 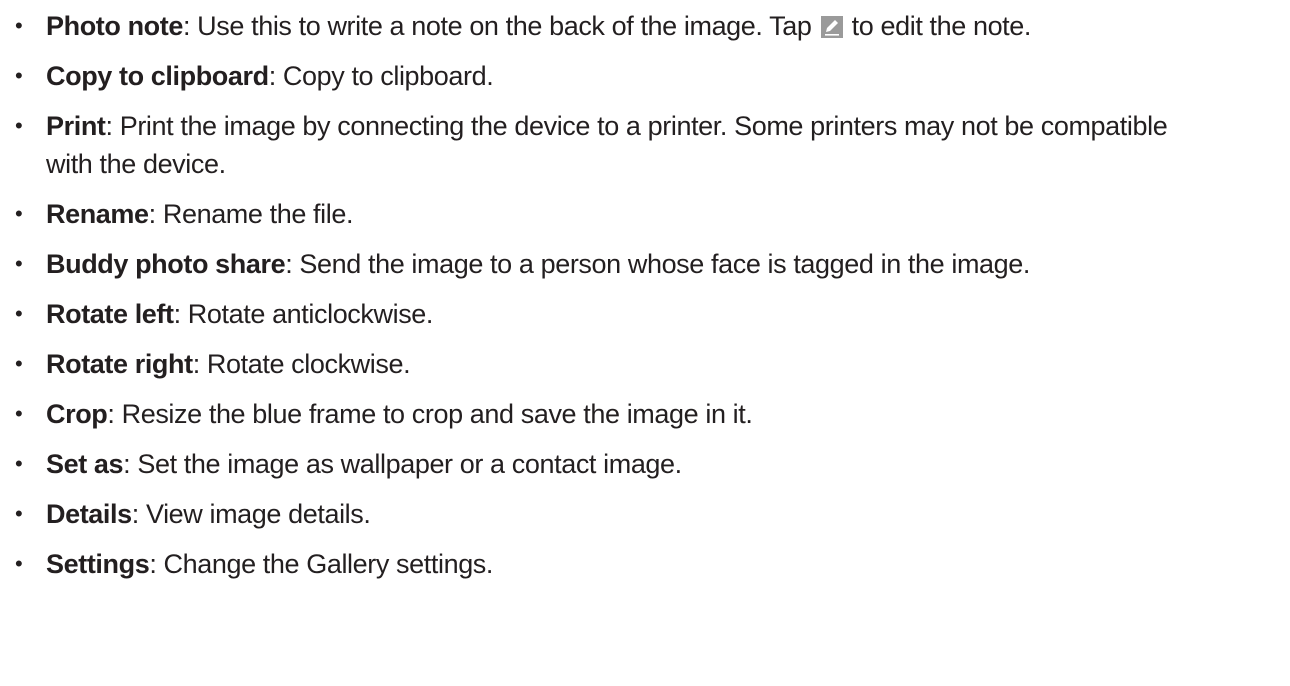 What do you see at coordinates (119, 364) in the screenshot?
I see `item-term: Rotate right` at bounding box center [119, 364].